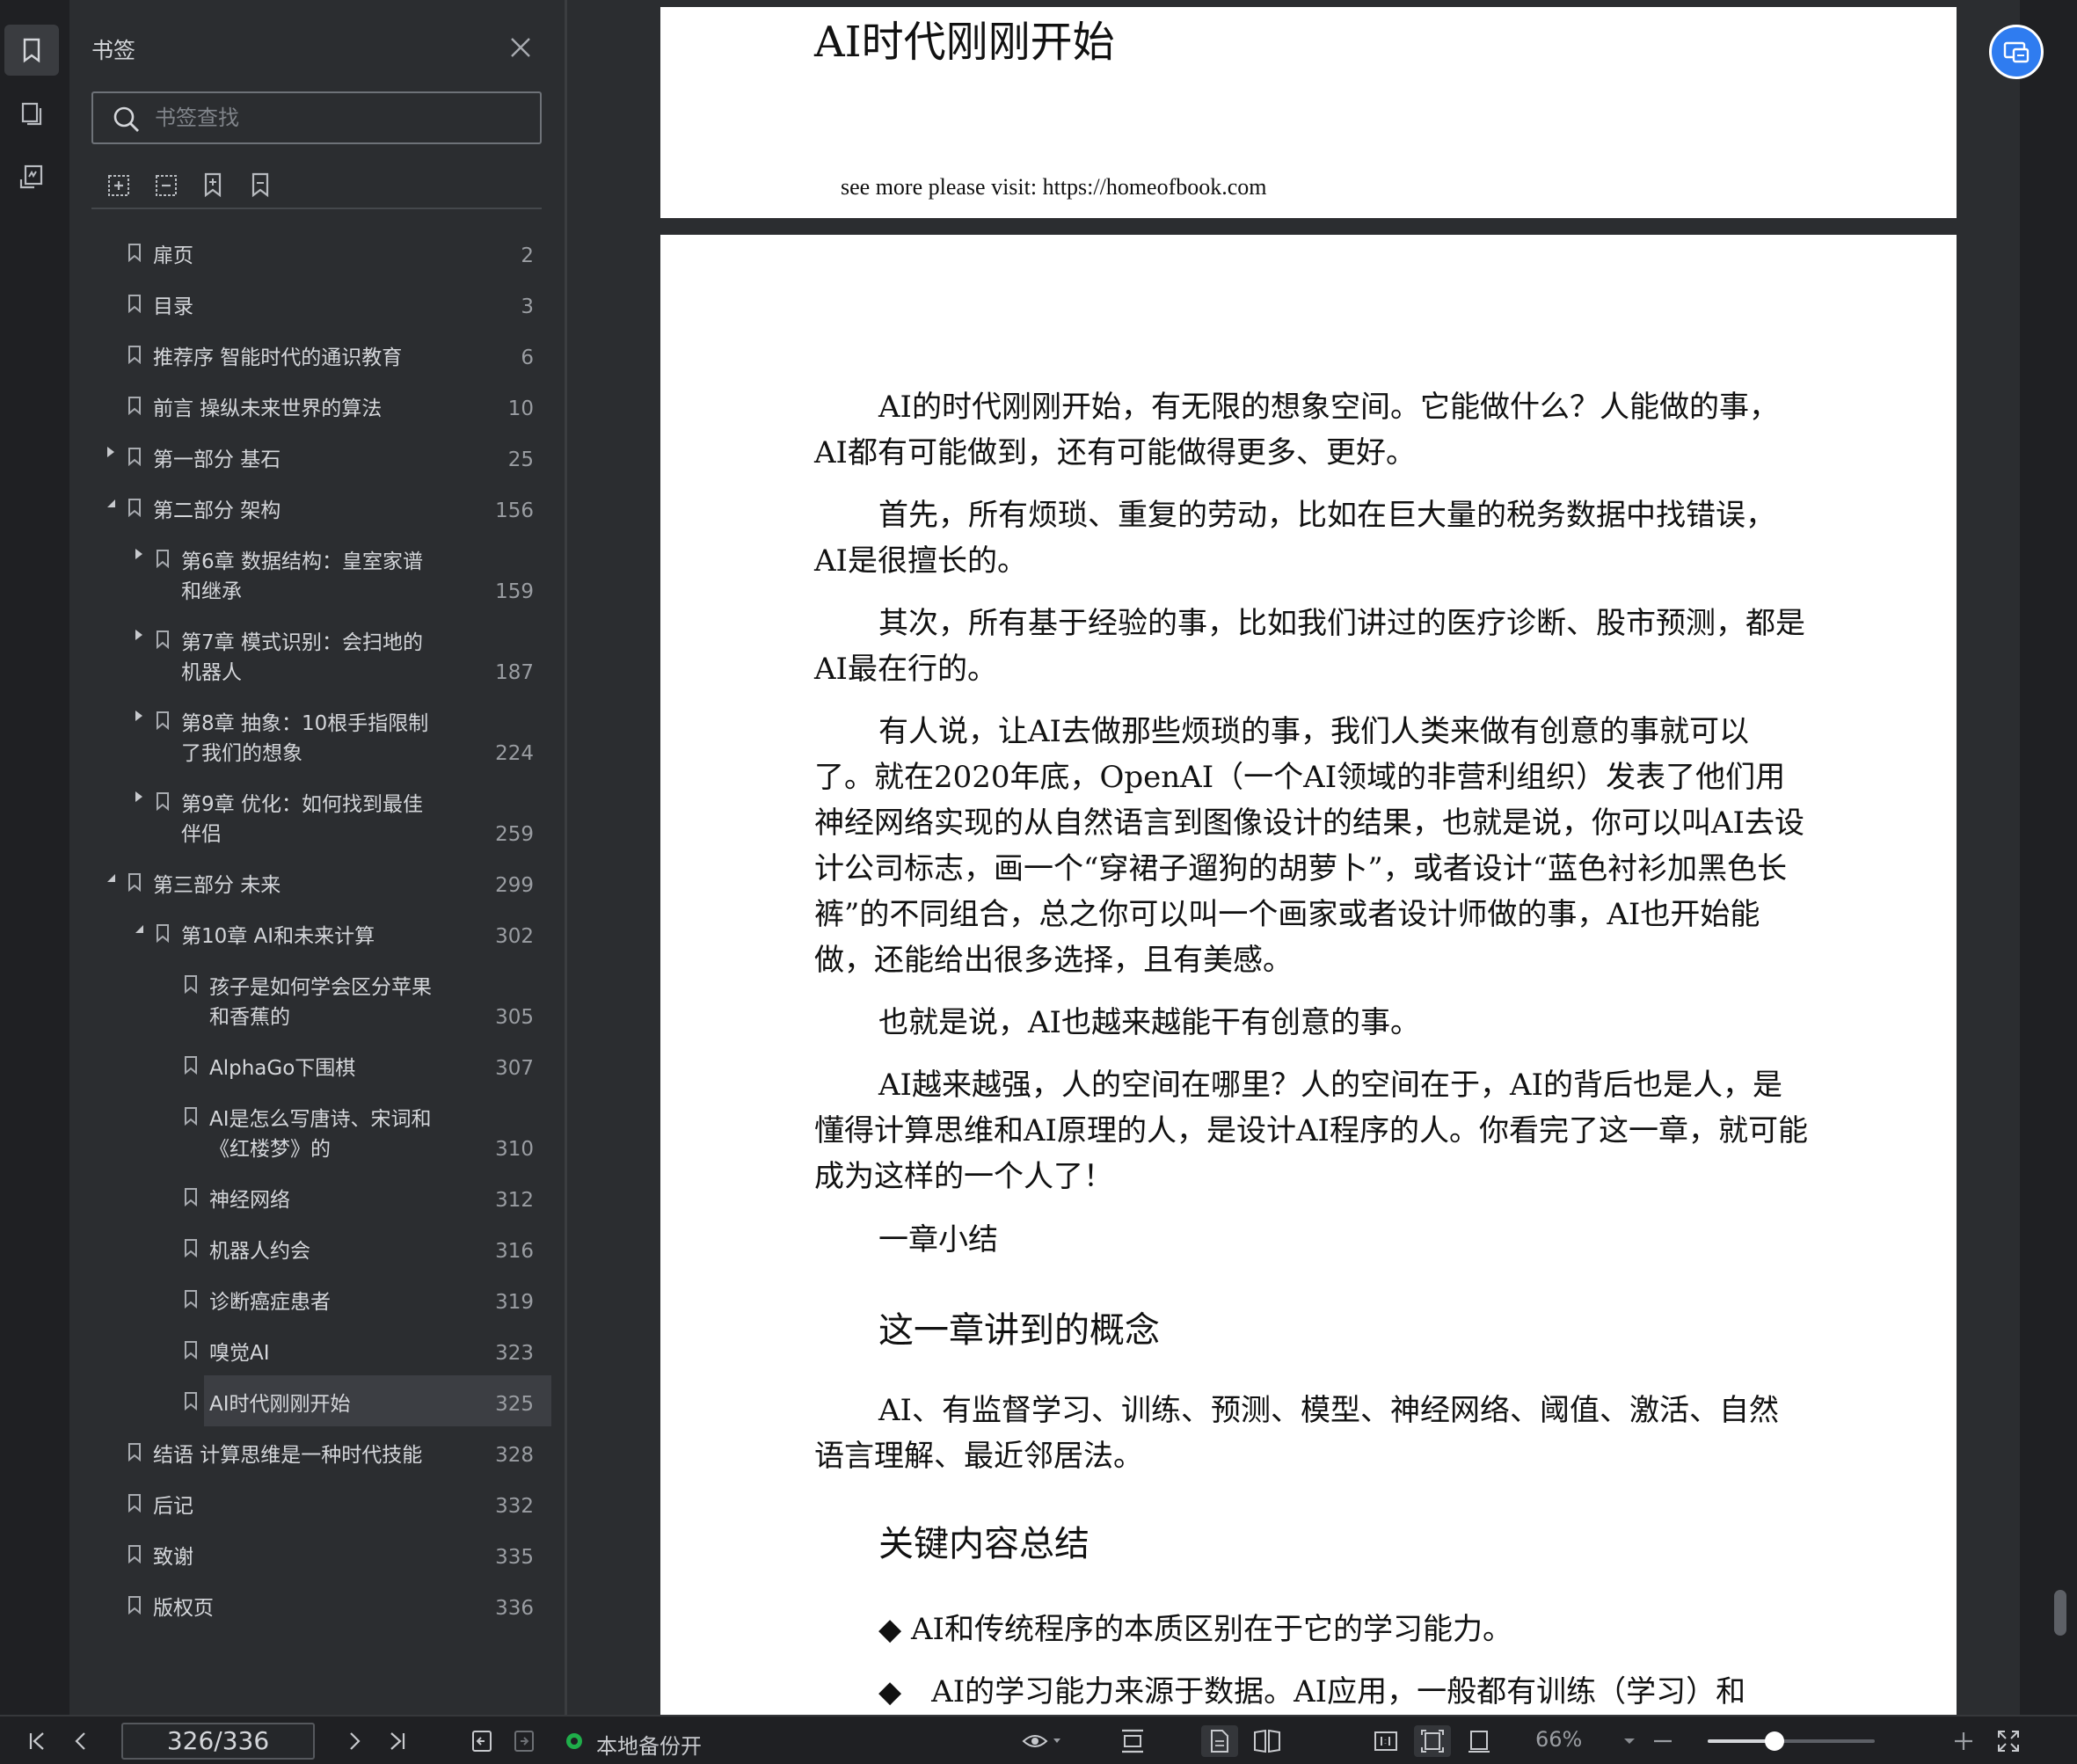 This screenshot has width=2077, height=1764. I want to click on bookmark-item: 第8章 抽象：10根手指限制 了我们的想象 224, so click(317, 735).